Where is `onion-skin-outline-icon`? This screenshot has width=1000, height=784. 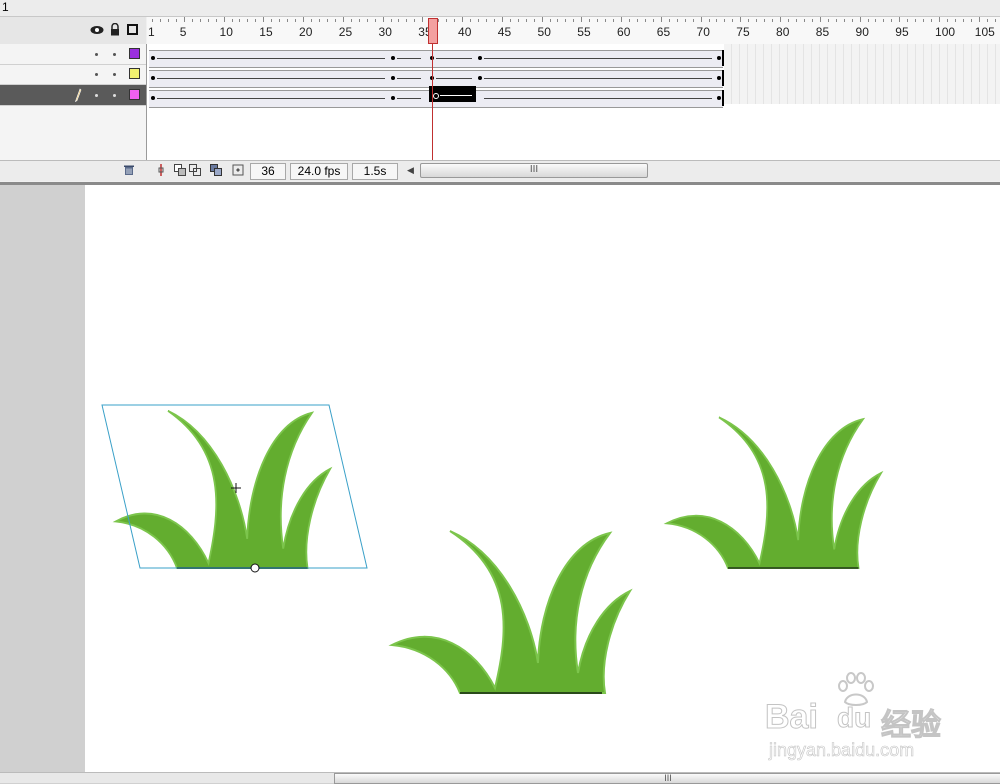 onion-skin-outline-icon is located at coordinates (195, 170).